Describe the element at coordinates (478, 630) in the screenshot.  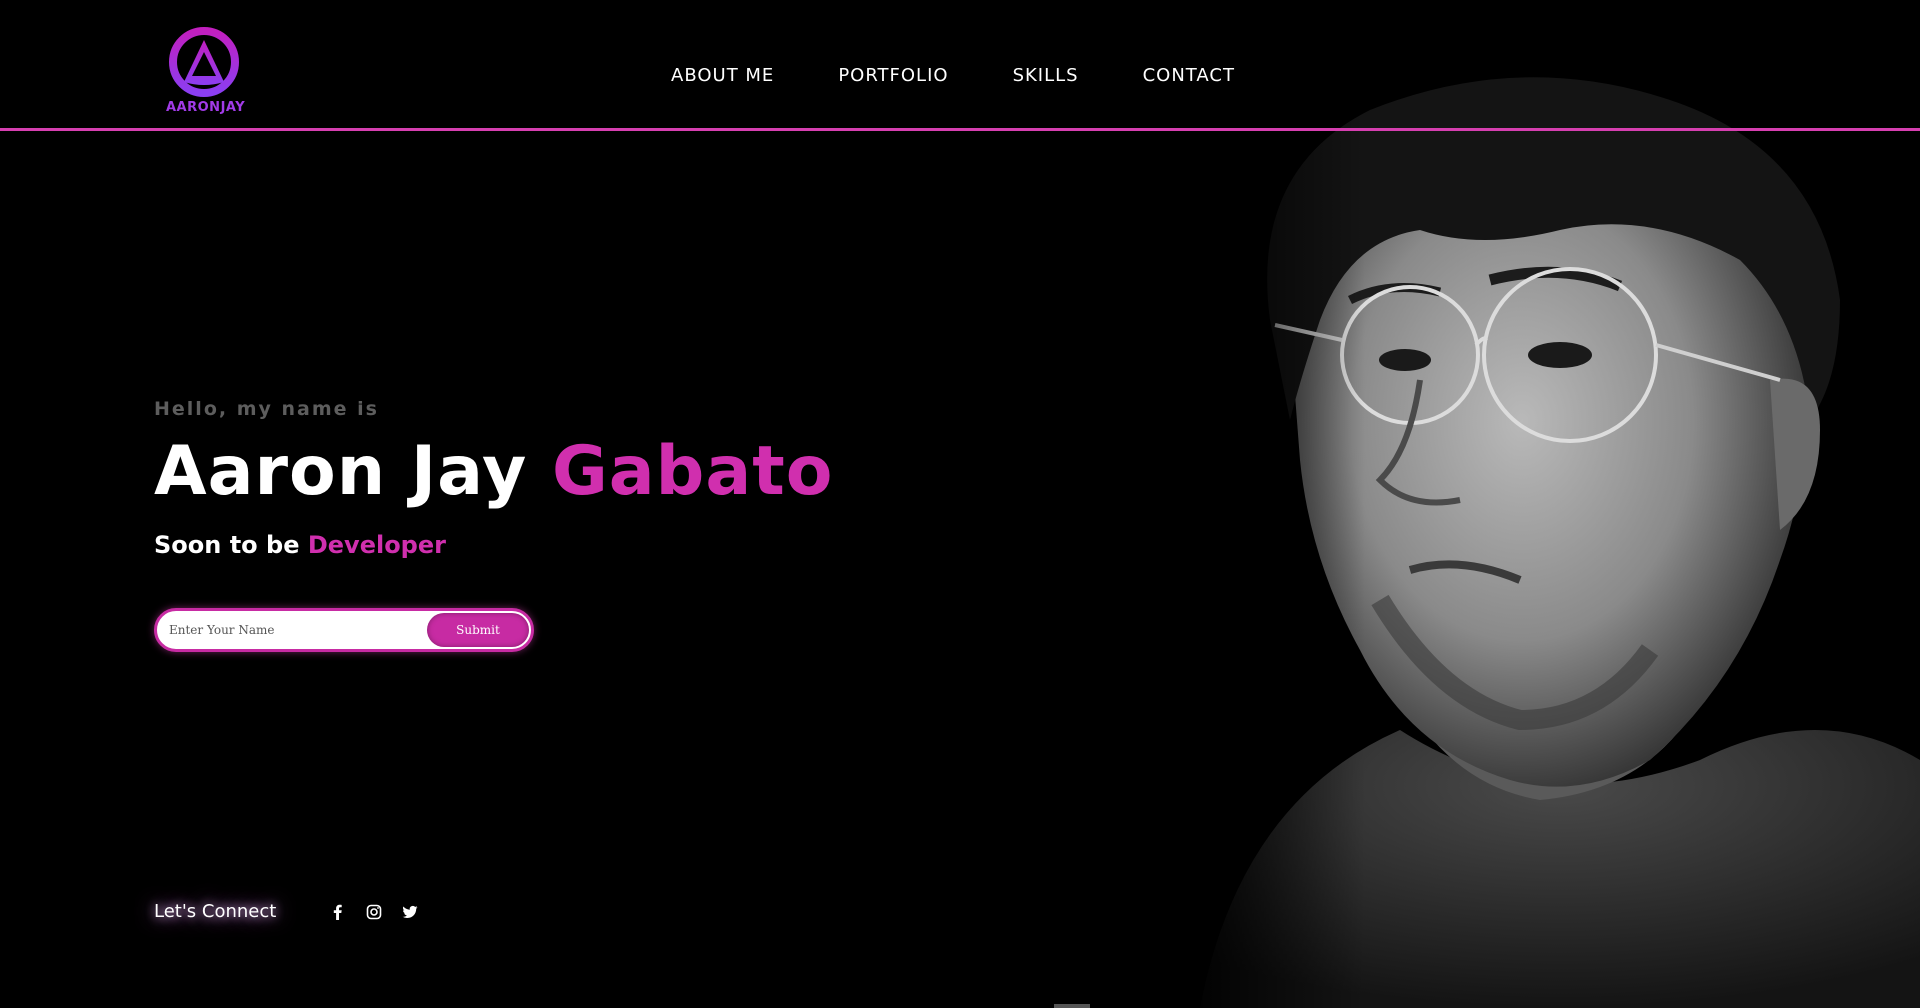
I see `submit-button: Submit` at that location.